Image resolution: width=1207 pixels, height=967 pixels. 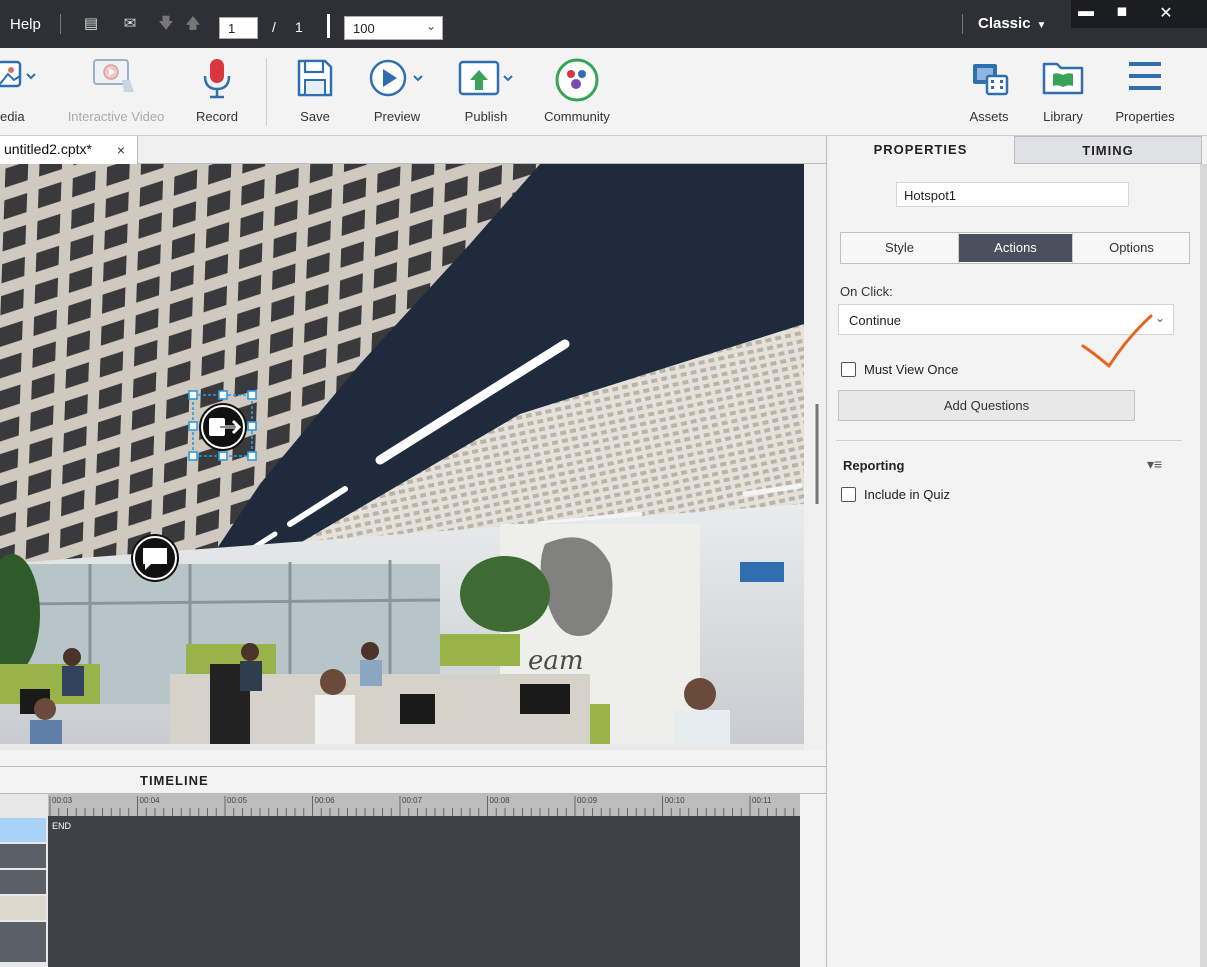 I want to click on publish-icon, so click(x=485, y=78).